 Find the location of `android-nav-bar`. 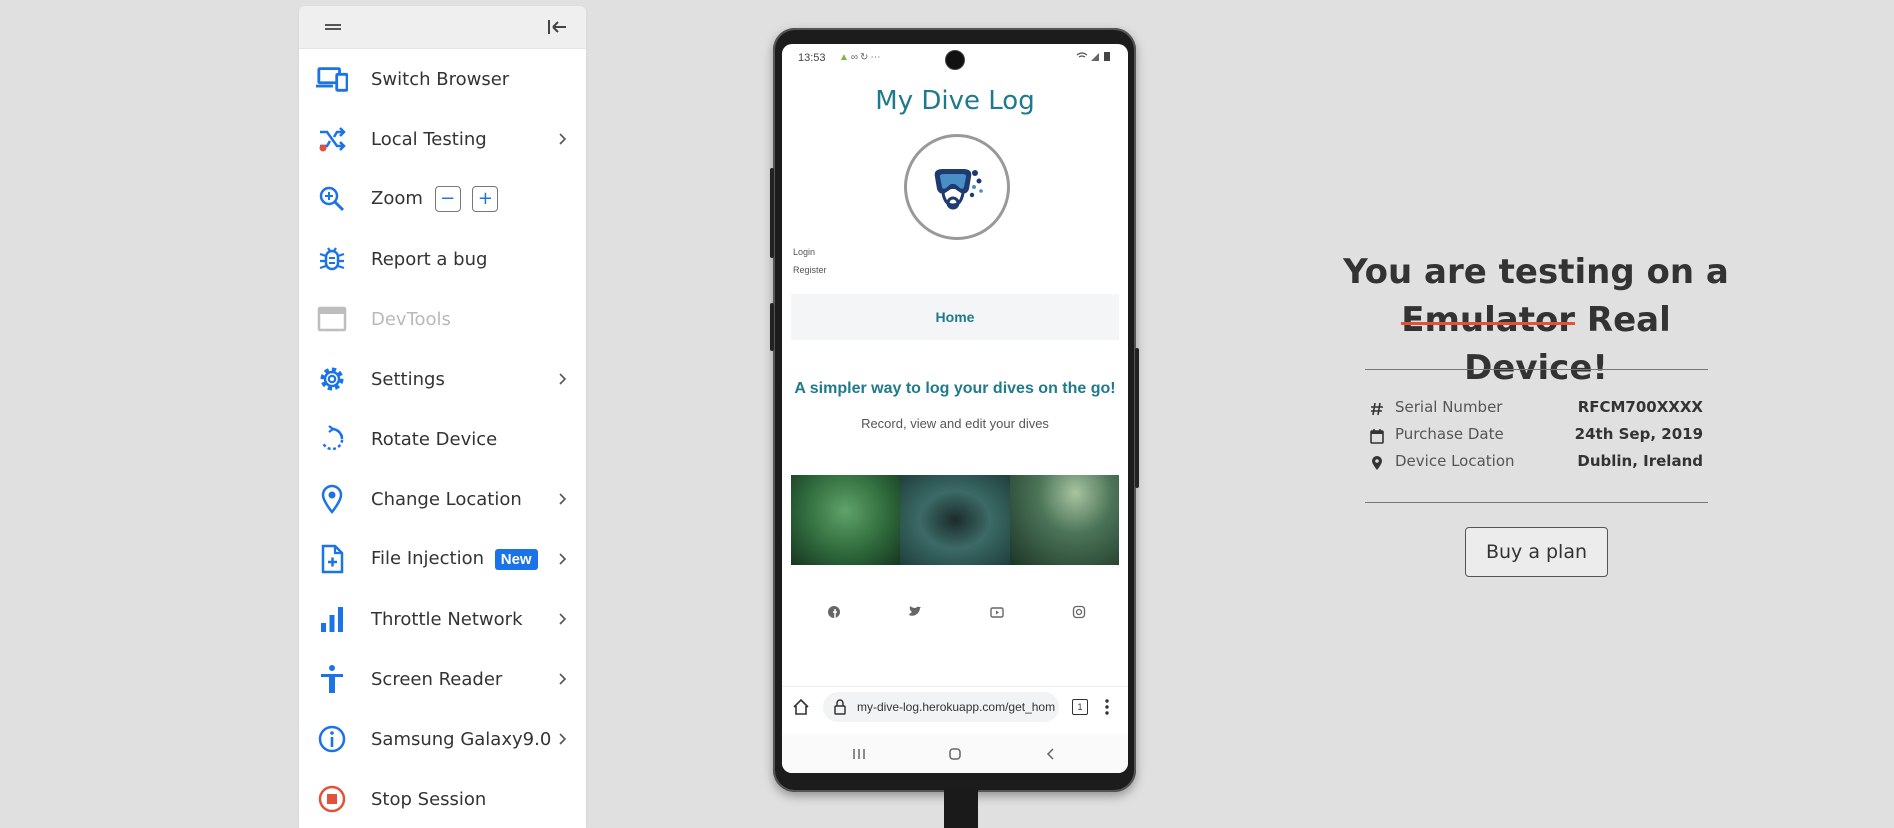

android-nav-bar is located at coordinates (955, 753).